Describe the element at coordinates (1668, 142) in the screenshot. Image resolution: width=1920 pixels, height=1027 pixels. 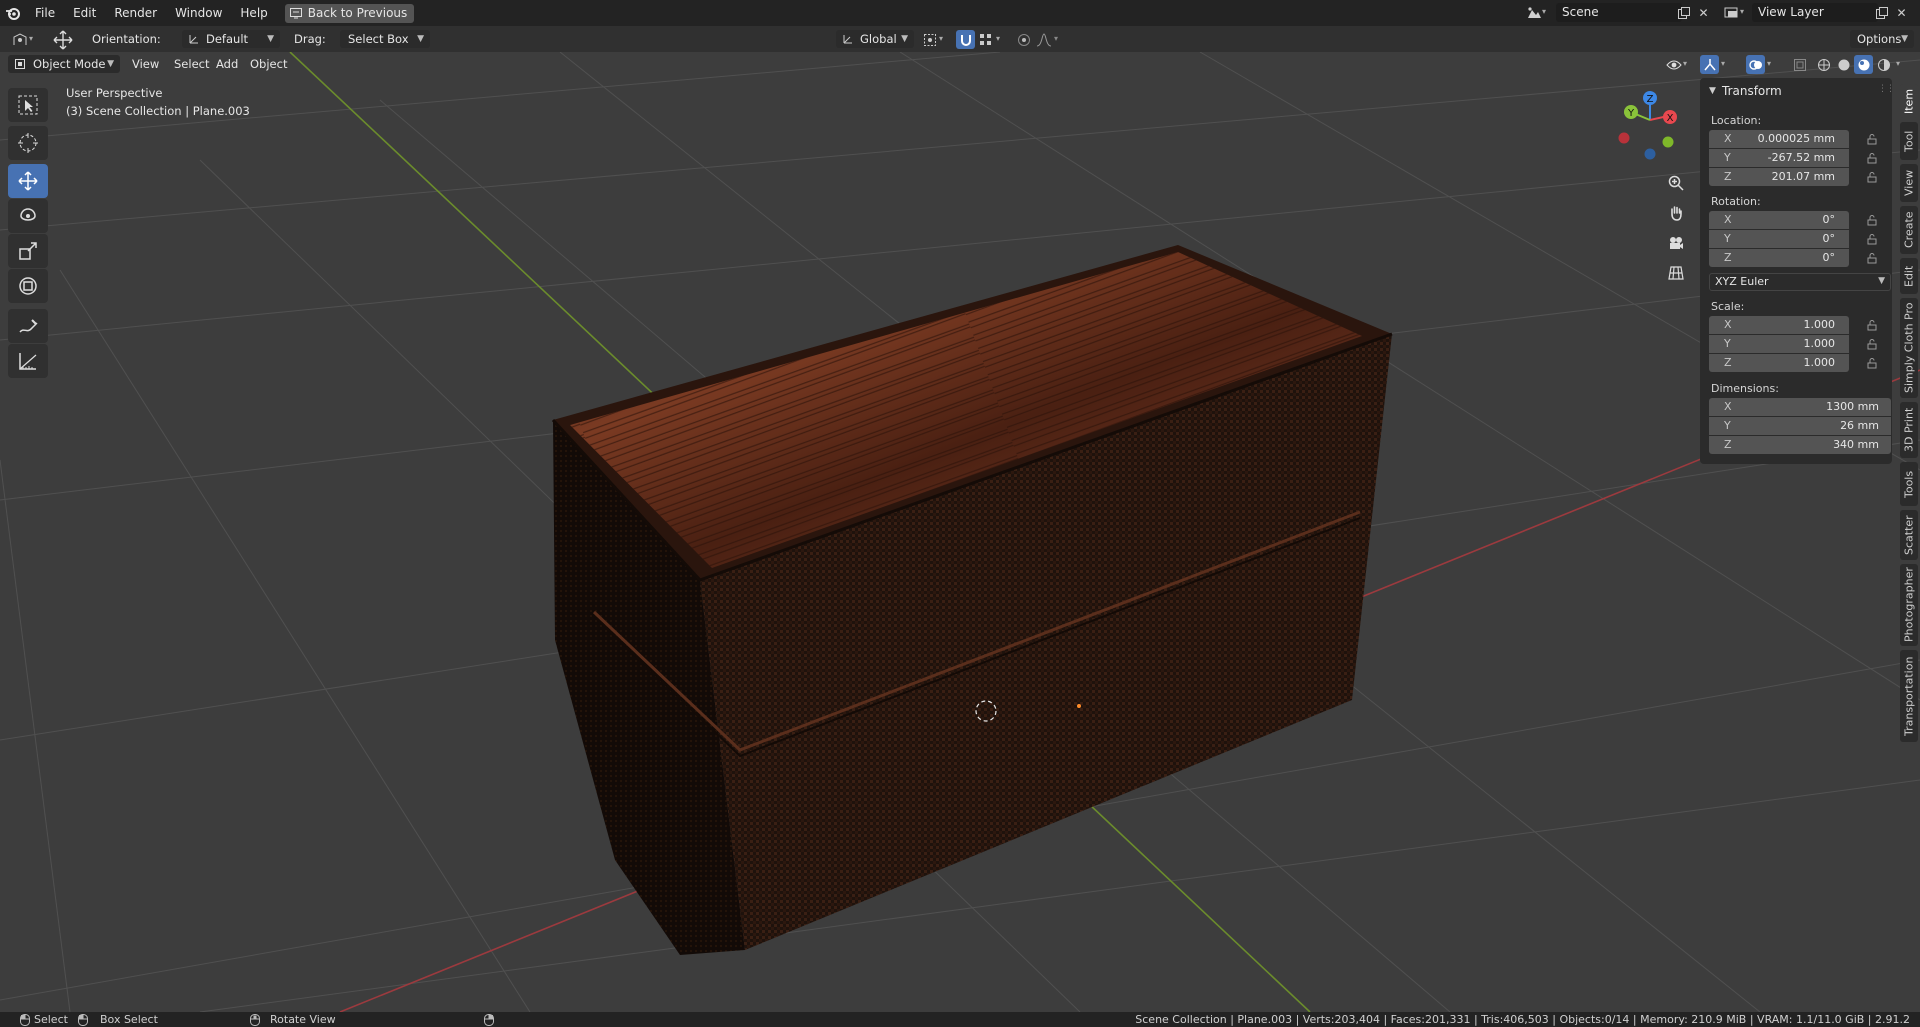
I see `gizmo-neg-y` at that location.